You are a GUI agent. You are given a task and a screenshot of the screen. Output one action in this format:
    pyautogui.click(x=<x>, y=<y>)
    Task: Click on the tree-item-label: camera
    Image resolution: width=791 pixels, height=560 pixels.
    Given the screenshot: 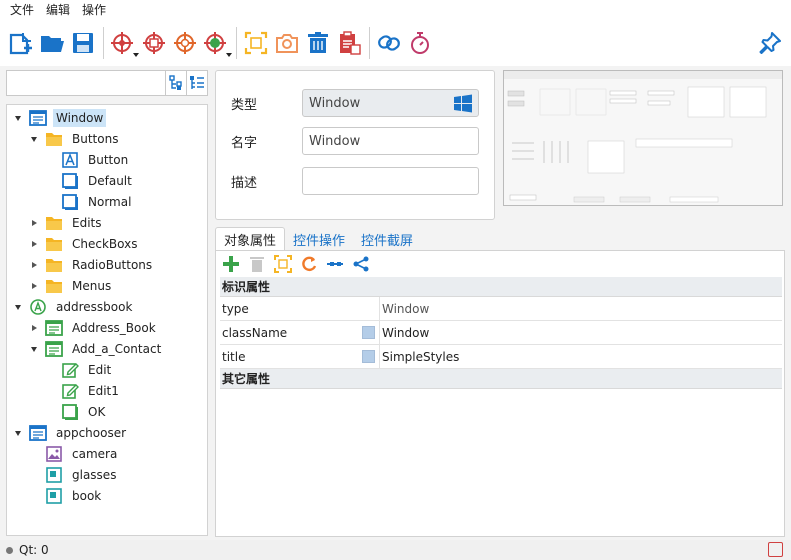 What is the action you would take?
    pyautogui.click(x=95, y=454)
    